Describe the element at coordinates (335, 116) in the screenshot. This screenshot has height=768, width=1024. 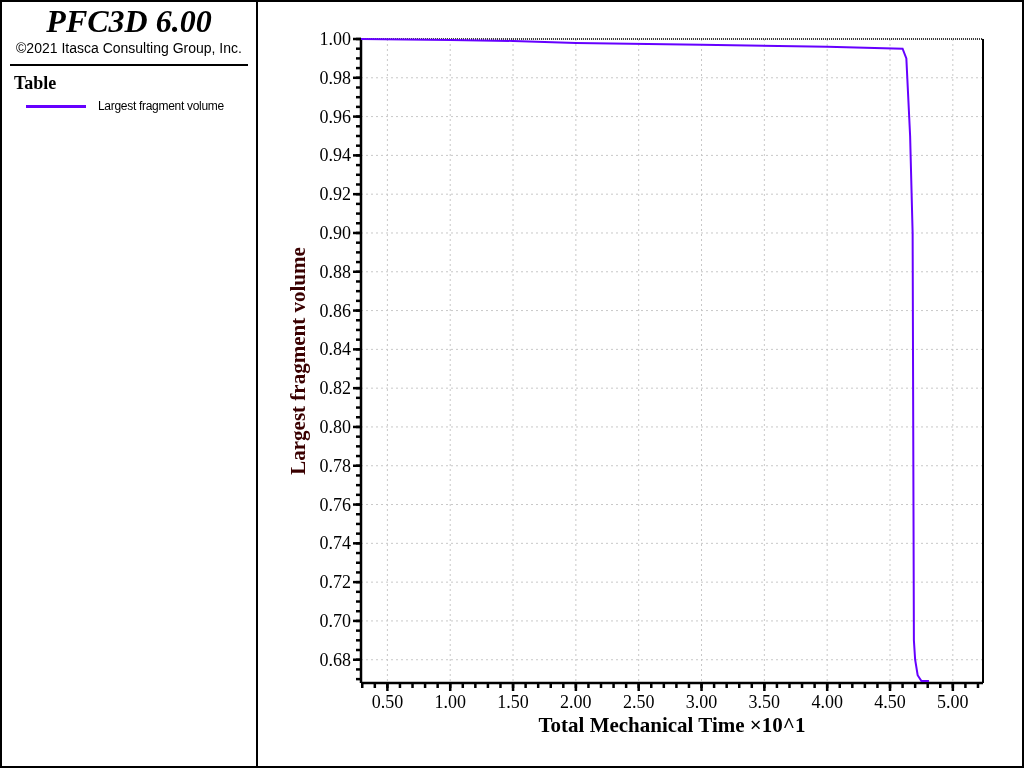
I see `y-tick-label: 0.96` at that location.